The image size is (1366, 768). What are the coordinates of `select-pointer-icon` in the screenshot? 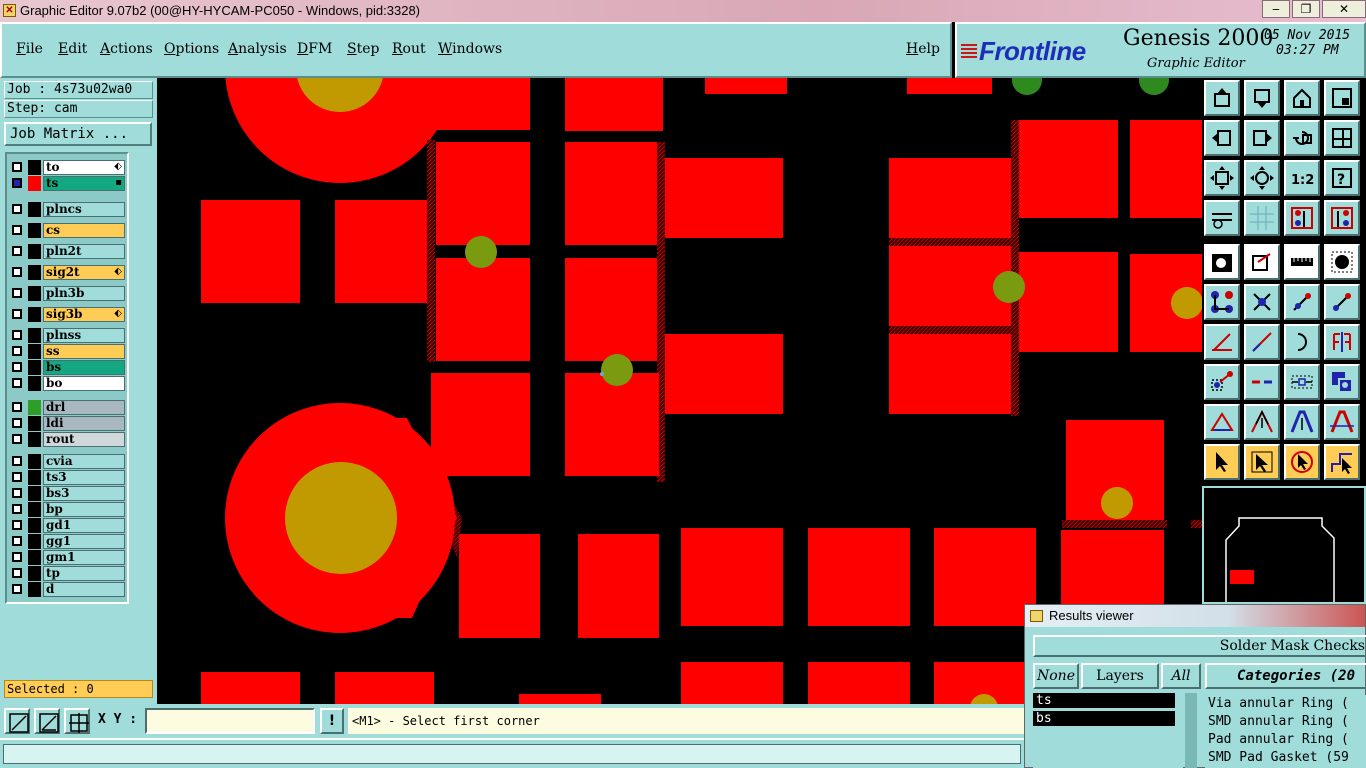 It's located at (1222, 462).